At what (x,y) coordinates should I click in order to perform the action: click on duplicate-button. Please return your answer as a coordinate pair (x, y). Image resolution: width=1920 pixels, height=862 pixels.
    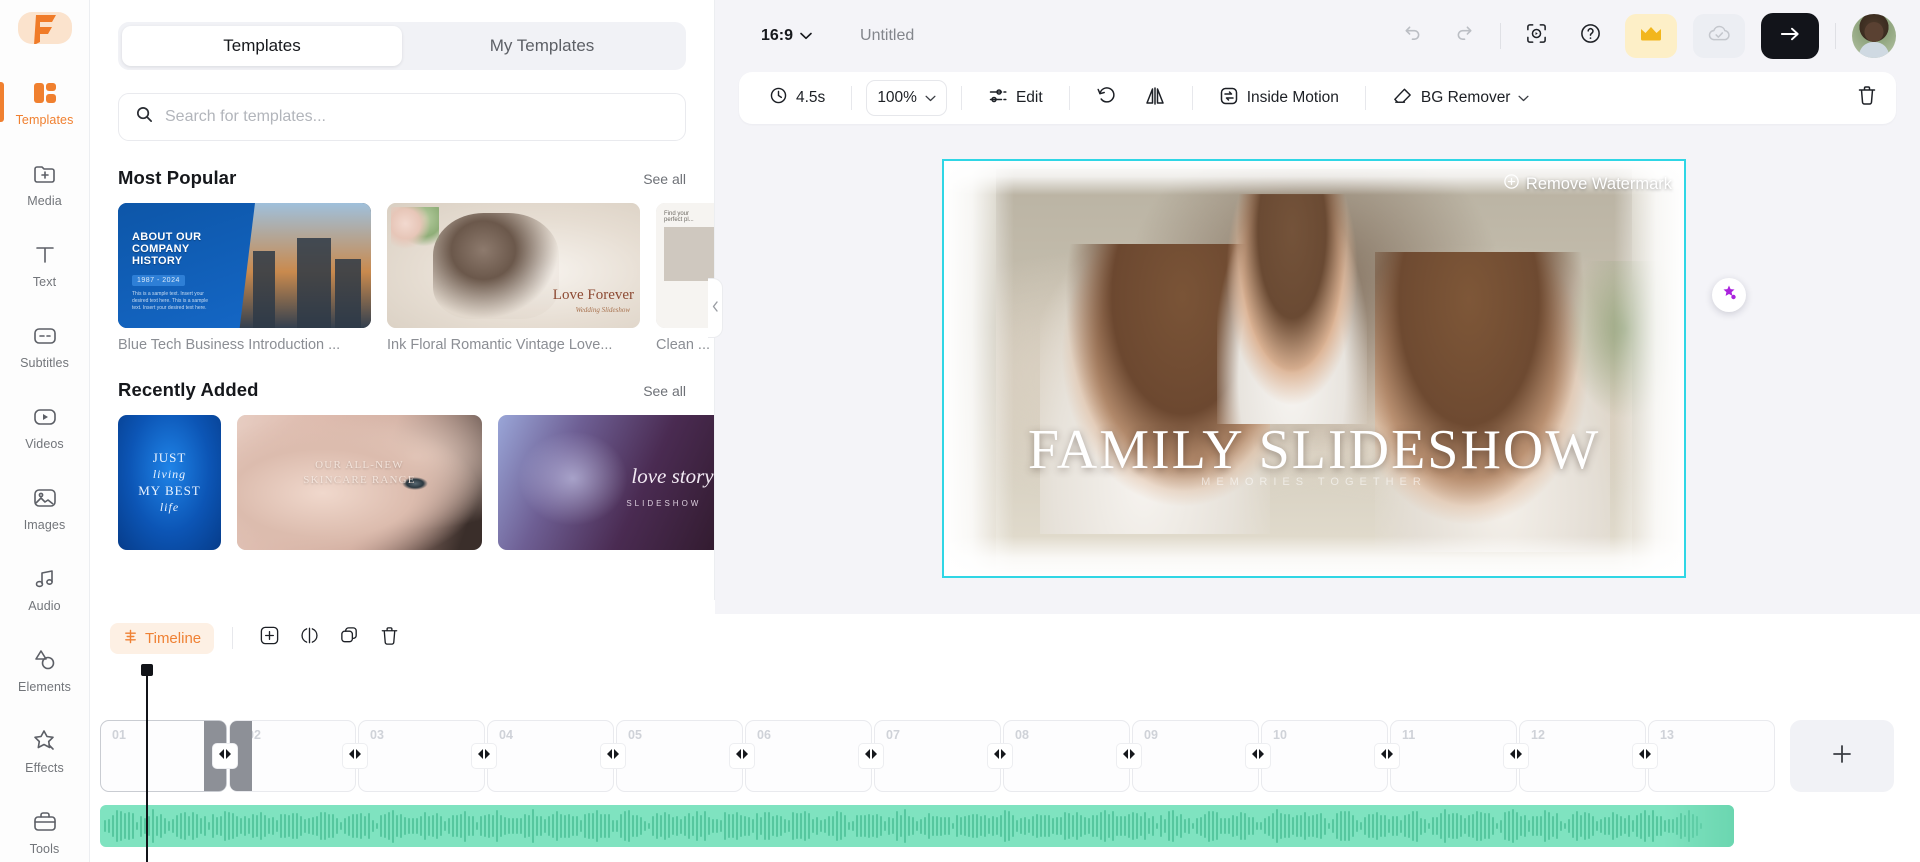
    Looking at the image, I should click on (349, 638).